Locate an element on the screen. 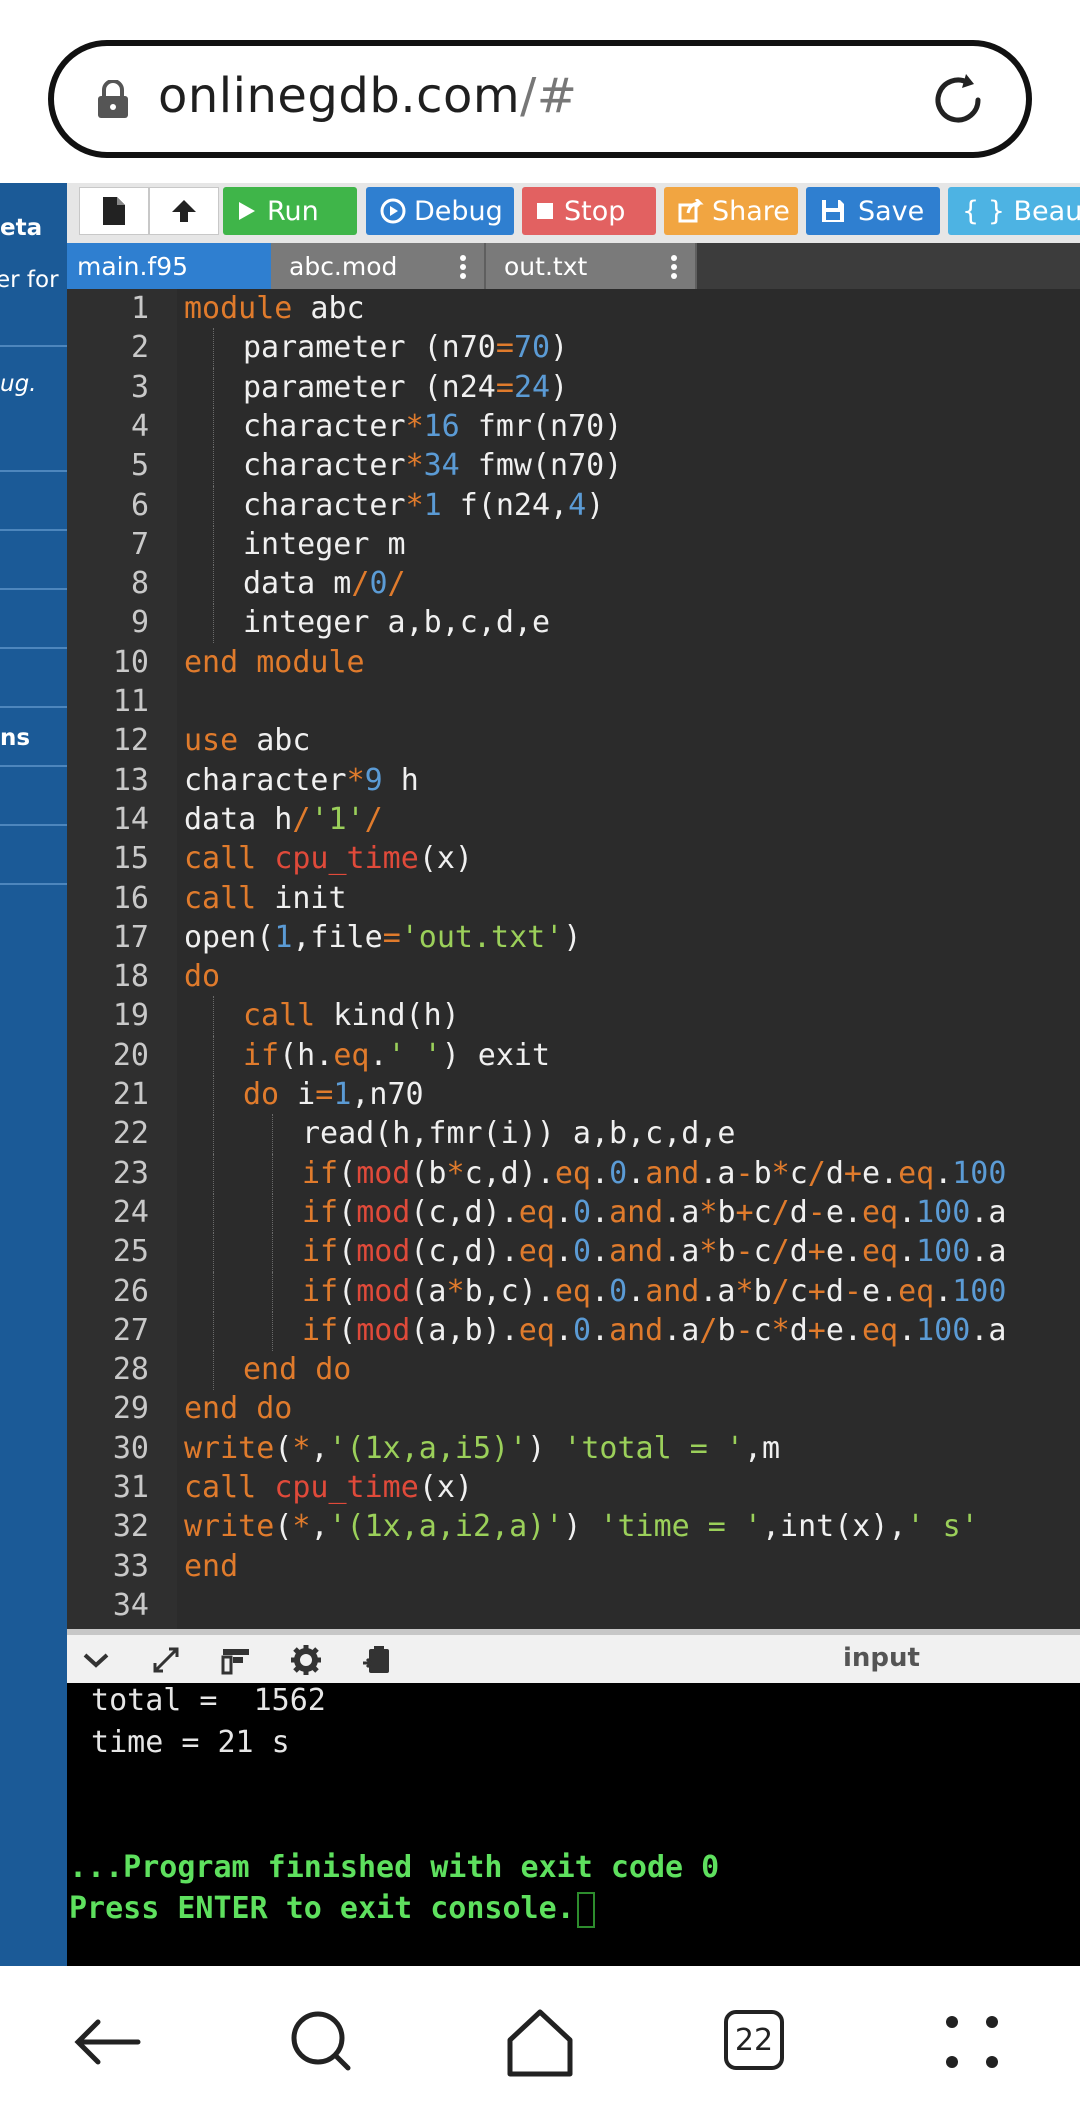  code-line: 19 call kind(h) is located at coordinates (573, 1016).